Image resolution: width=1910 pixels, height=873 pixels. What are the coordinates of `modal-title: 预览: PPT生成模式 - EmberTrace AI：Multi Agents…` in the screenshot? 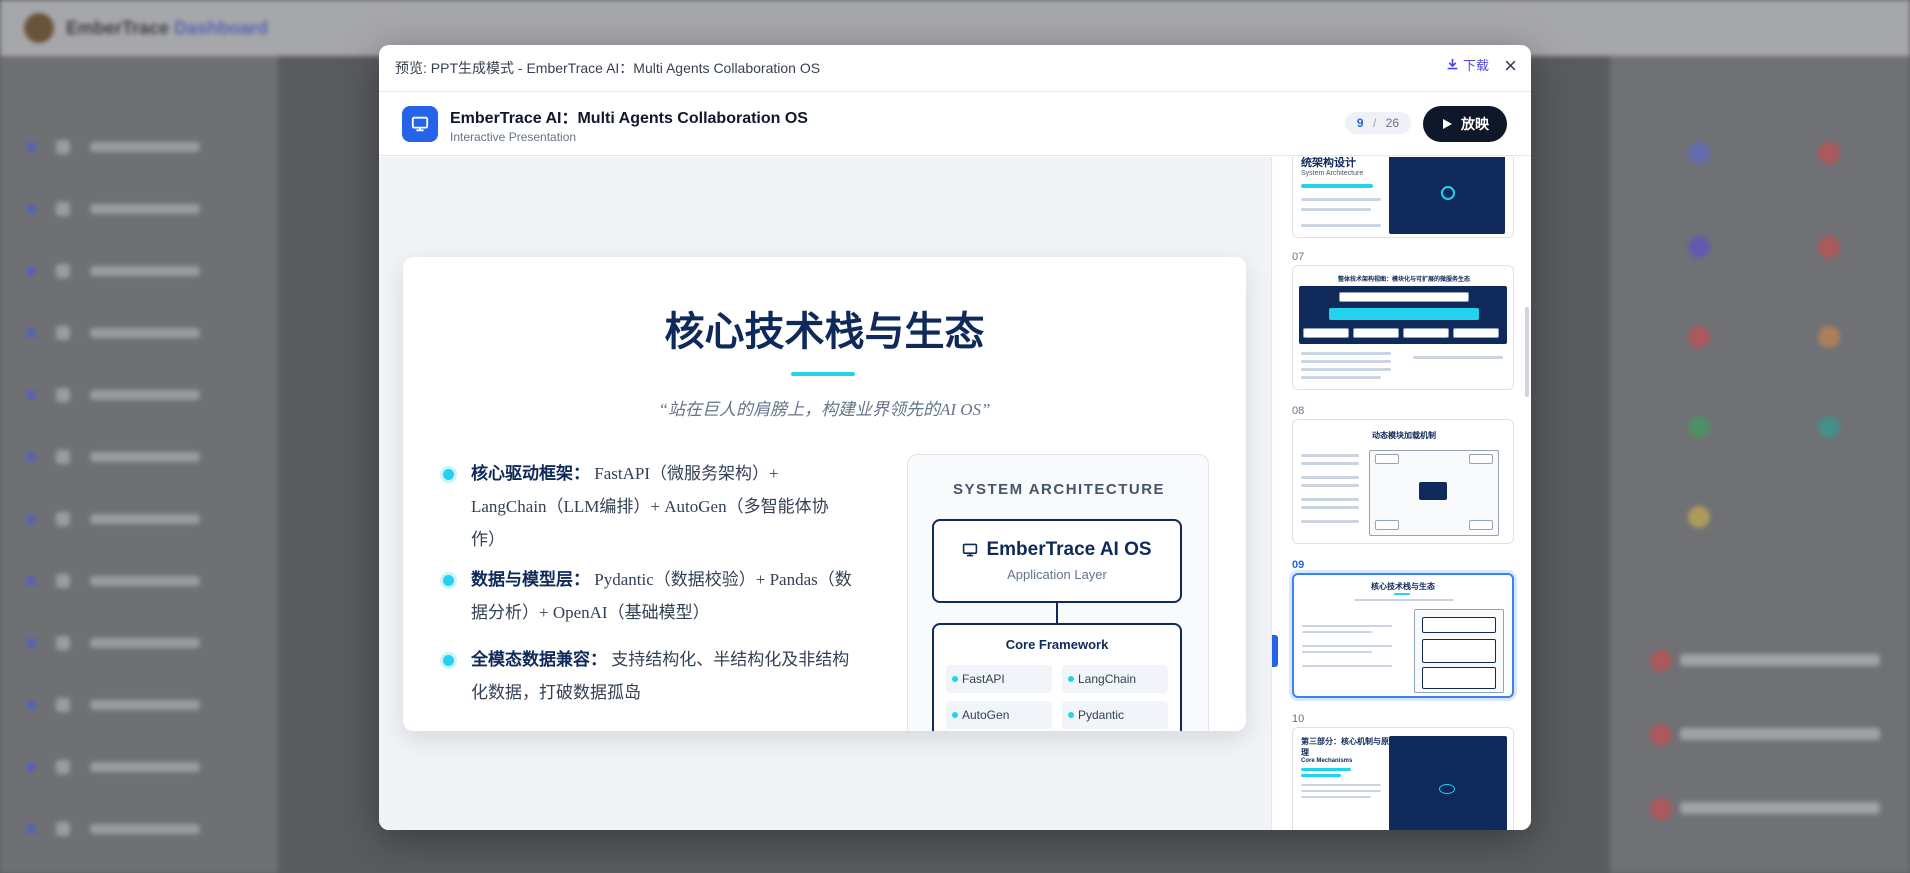 It's located at (608, 68).